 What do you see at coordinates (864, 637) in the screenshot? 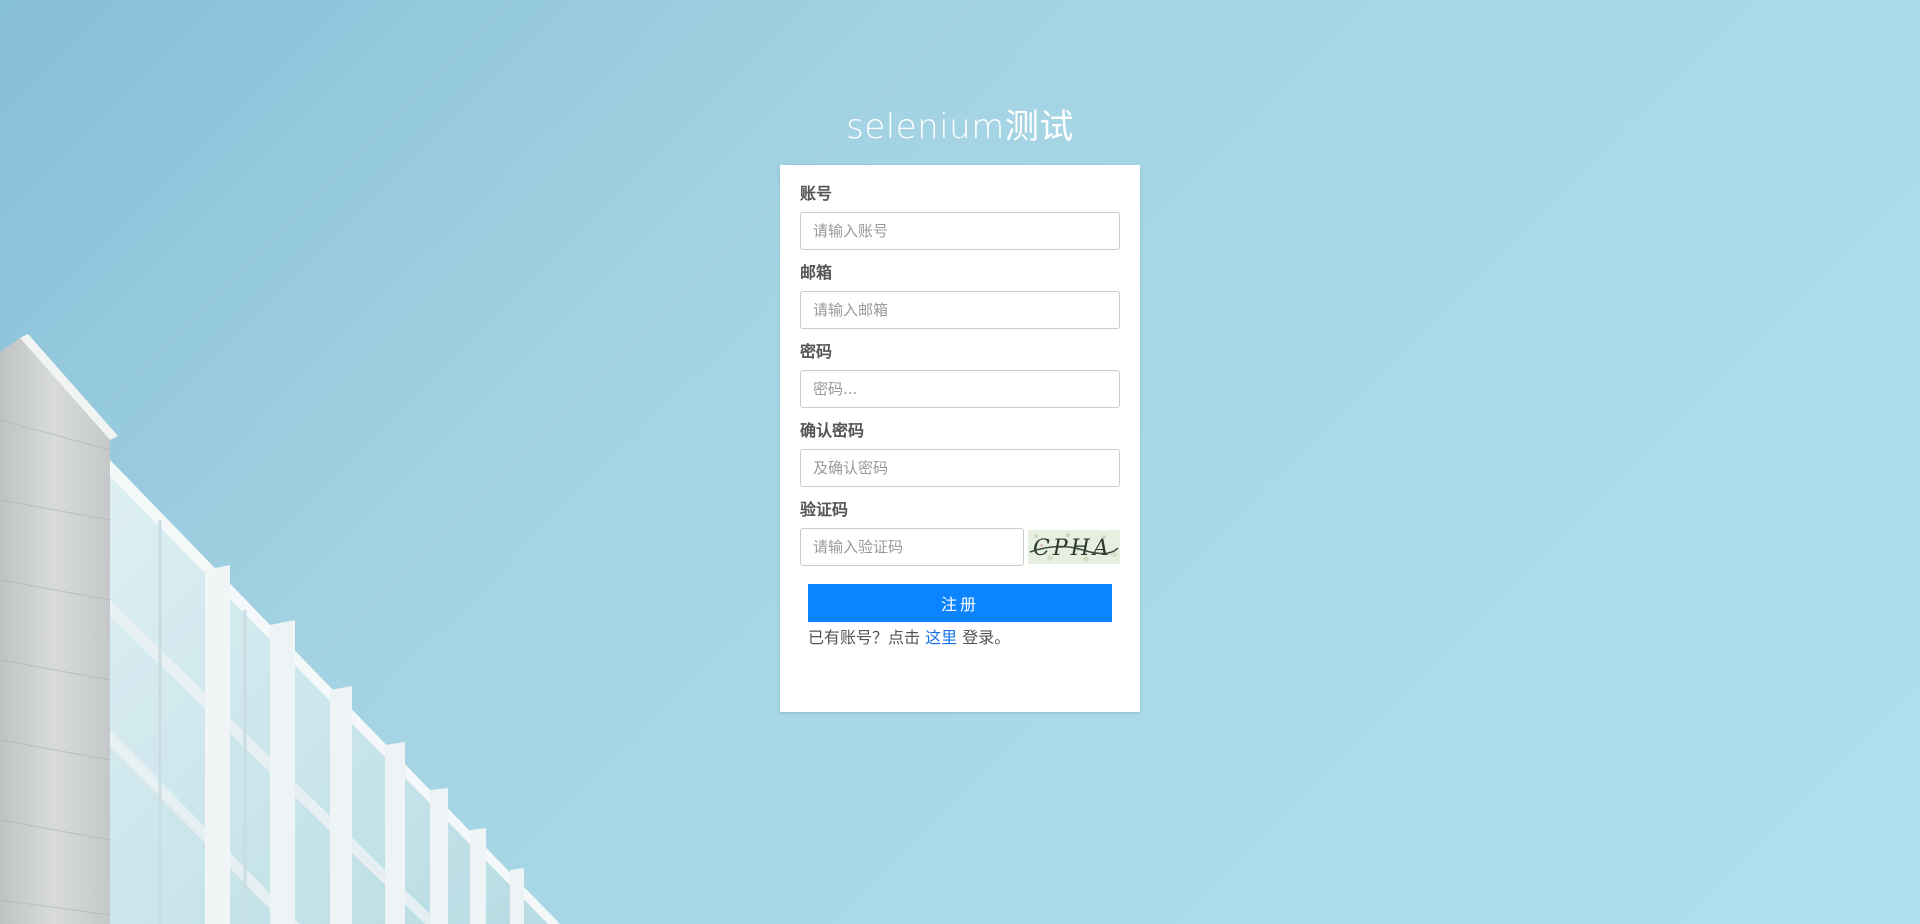
I see `login-hint-prefix: 已有账号？点击` at bounding box center [864, 637].